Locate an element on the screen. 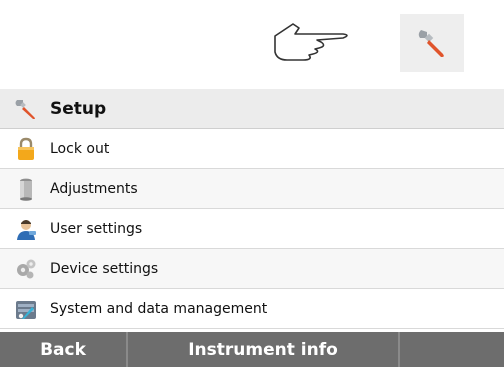 This screenshot has height=367, width=504. menu-item-label: Device settings is located at coordinates (104, 268).